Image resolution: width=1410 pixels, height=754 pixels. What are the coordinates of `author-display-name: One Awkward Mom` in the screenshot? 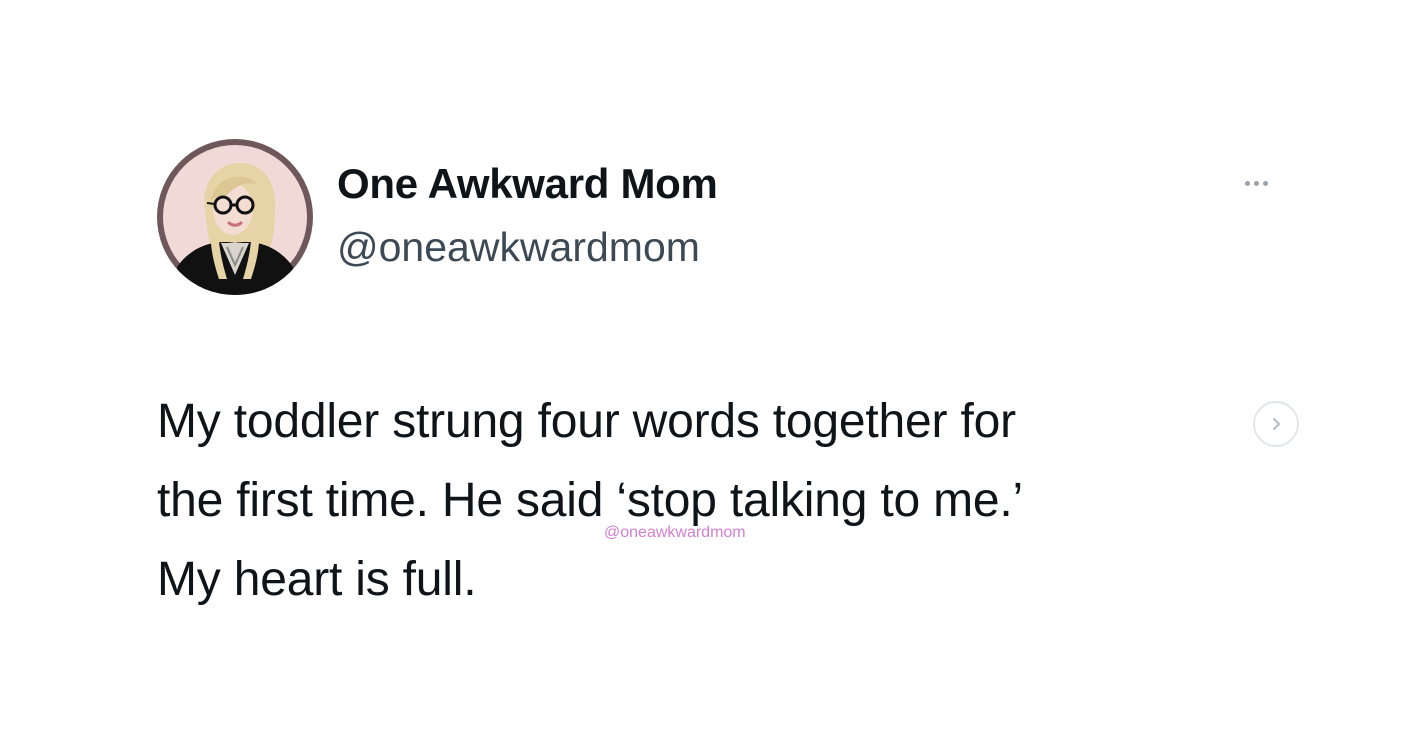 It's located at (527, 184).